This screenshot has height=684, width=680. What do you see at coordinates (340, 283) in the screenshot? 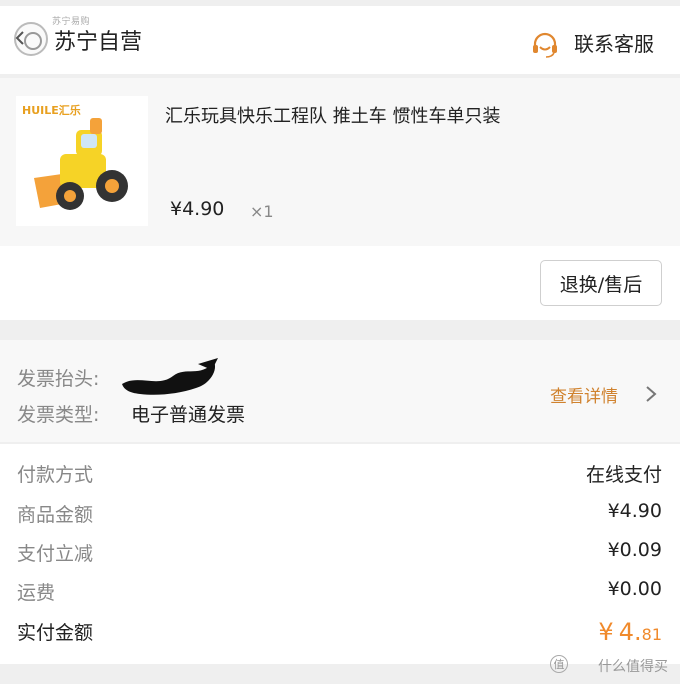
I see `after-sale-bar: 退换/售后` at bounding box center [340, 283].